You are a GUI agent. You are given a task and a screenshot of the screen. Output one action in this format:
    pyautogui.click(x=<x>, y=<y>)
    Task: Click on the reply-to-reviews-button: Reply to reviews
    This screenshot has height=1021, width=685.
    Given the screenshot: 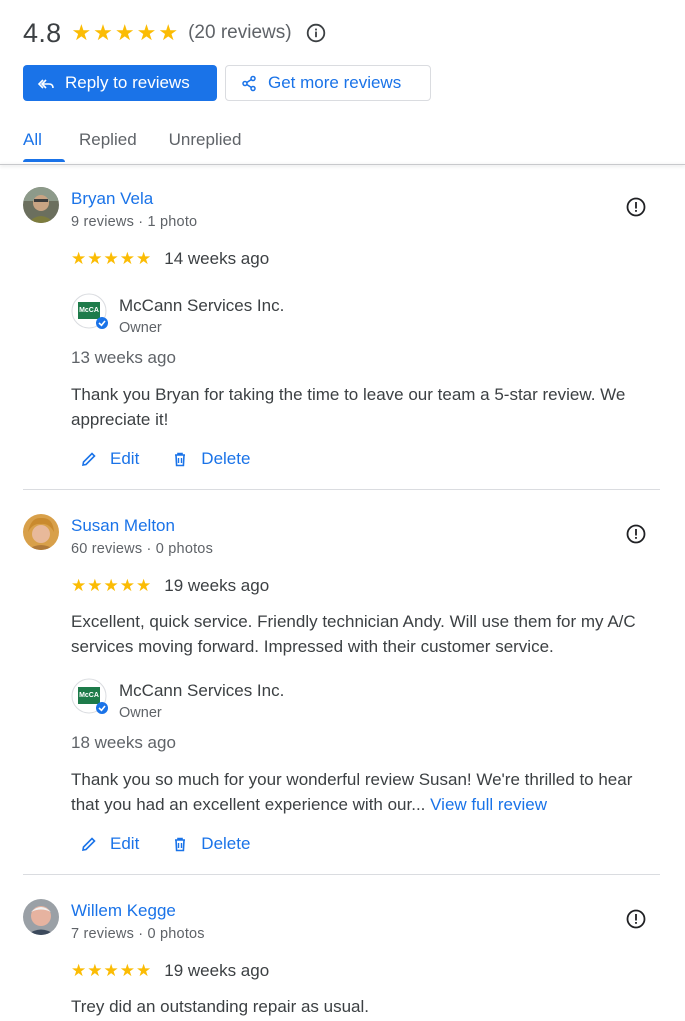 What is the action you would take?
    pyautogui.click(x=120, y=83)
    